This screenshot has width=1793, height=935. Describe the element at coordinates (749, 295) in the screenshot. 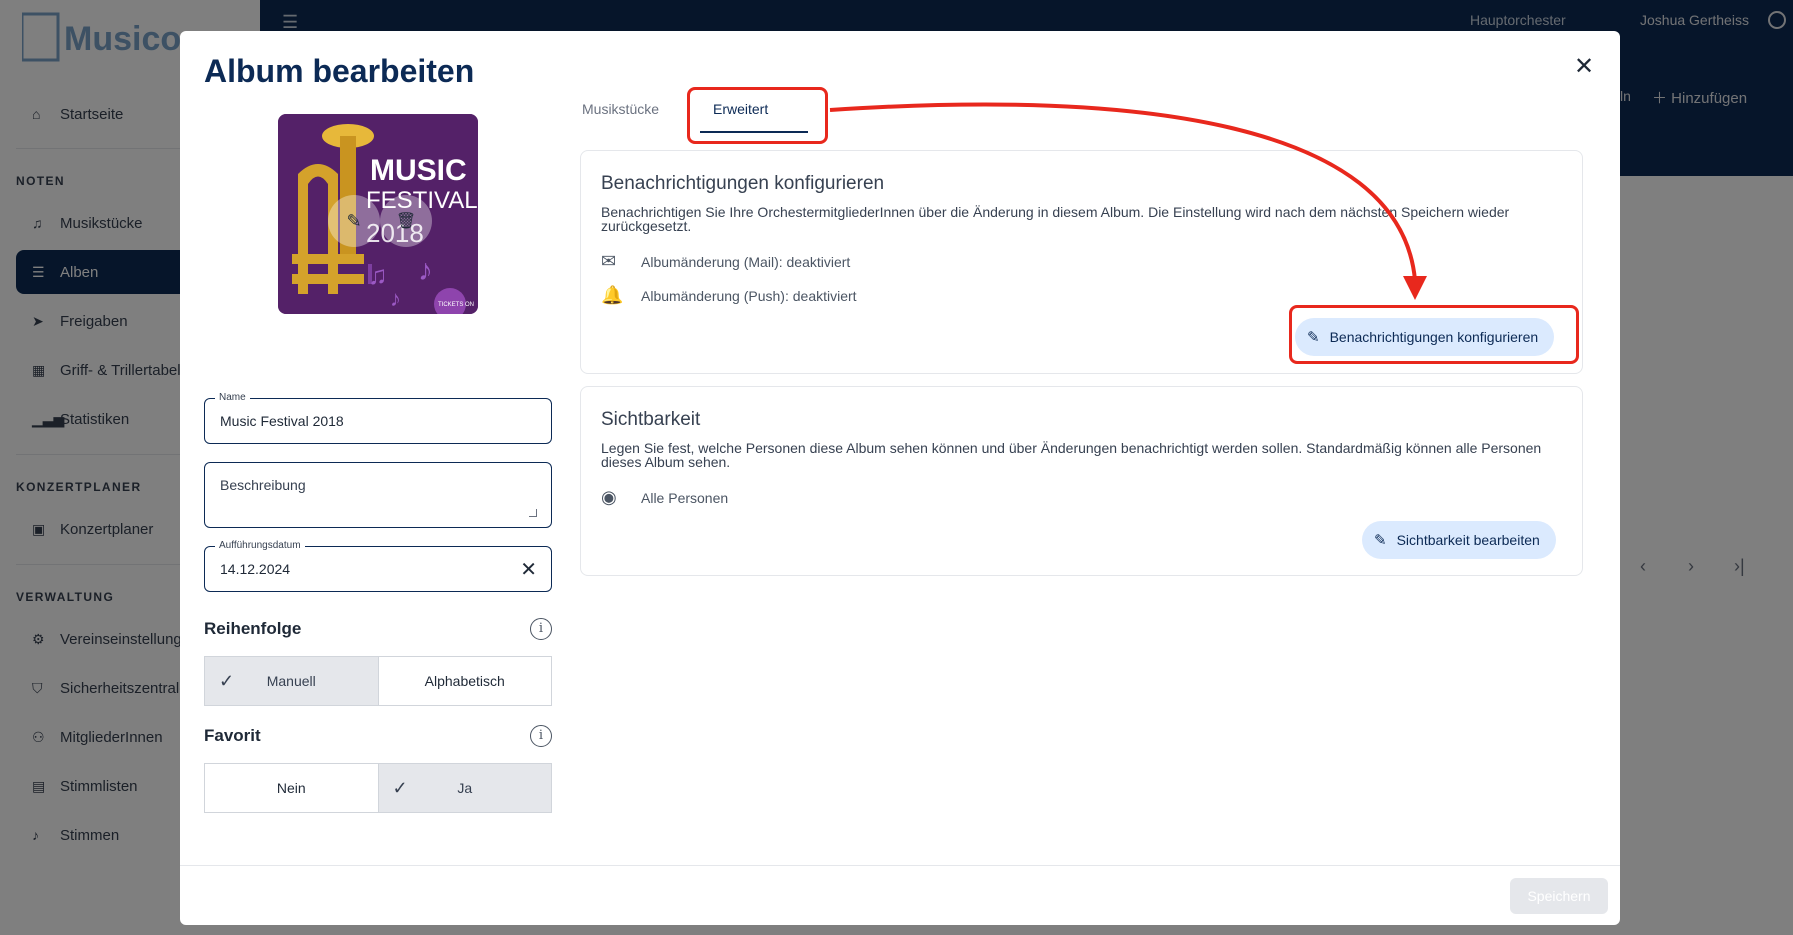

I see `push-status: Albumänderung (Push): deaktiviert` at that location.